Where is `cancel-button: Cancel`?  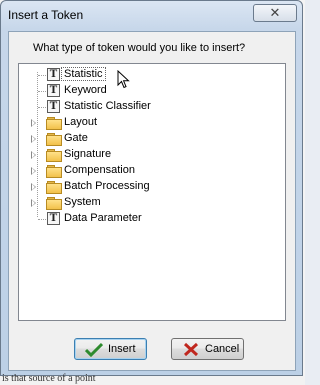 cancel-button: Cancel is located at coordinates (207, 349).